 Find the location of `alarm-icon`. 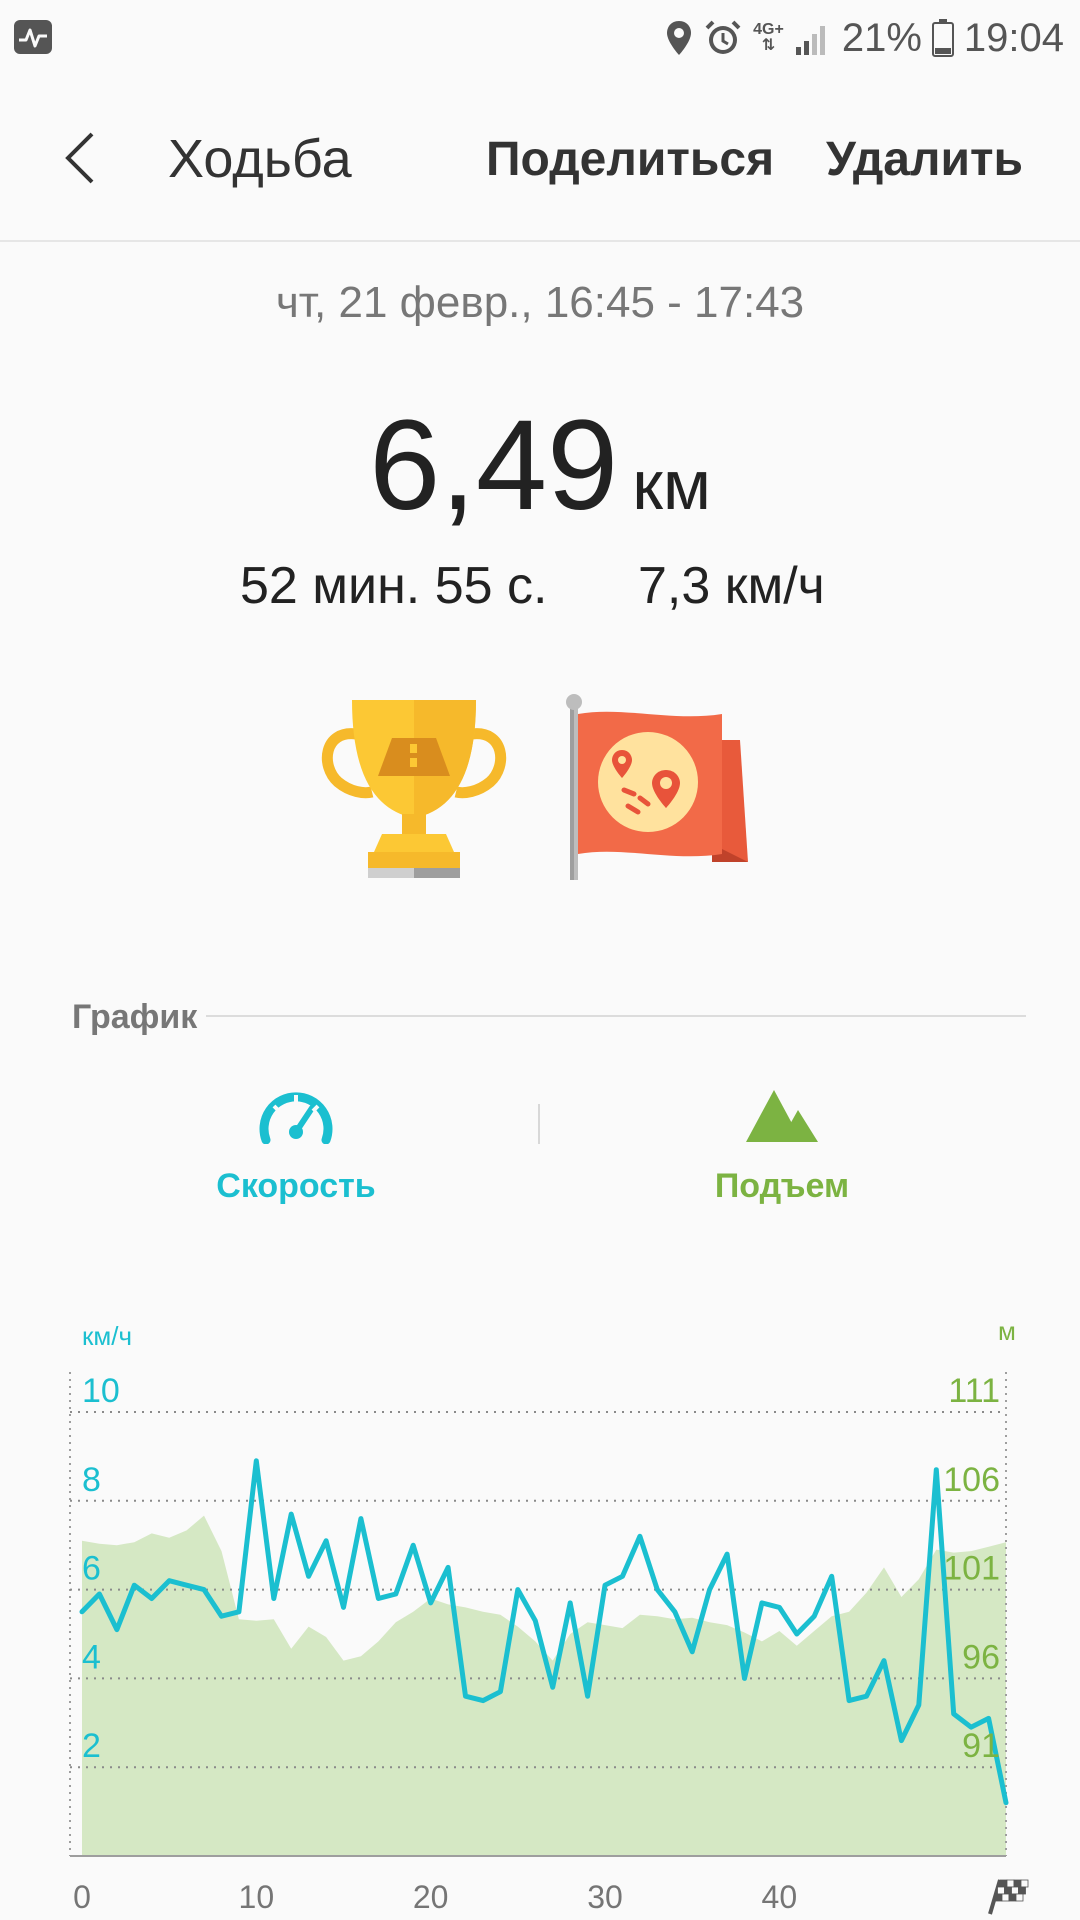

alarm-icon is located at coordinates (723, 37).